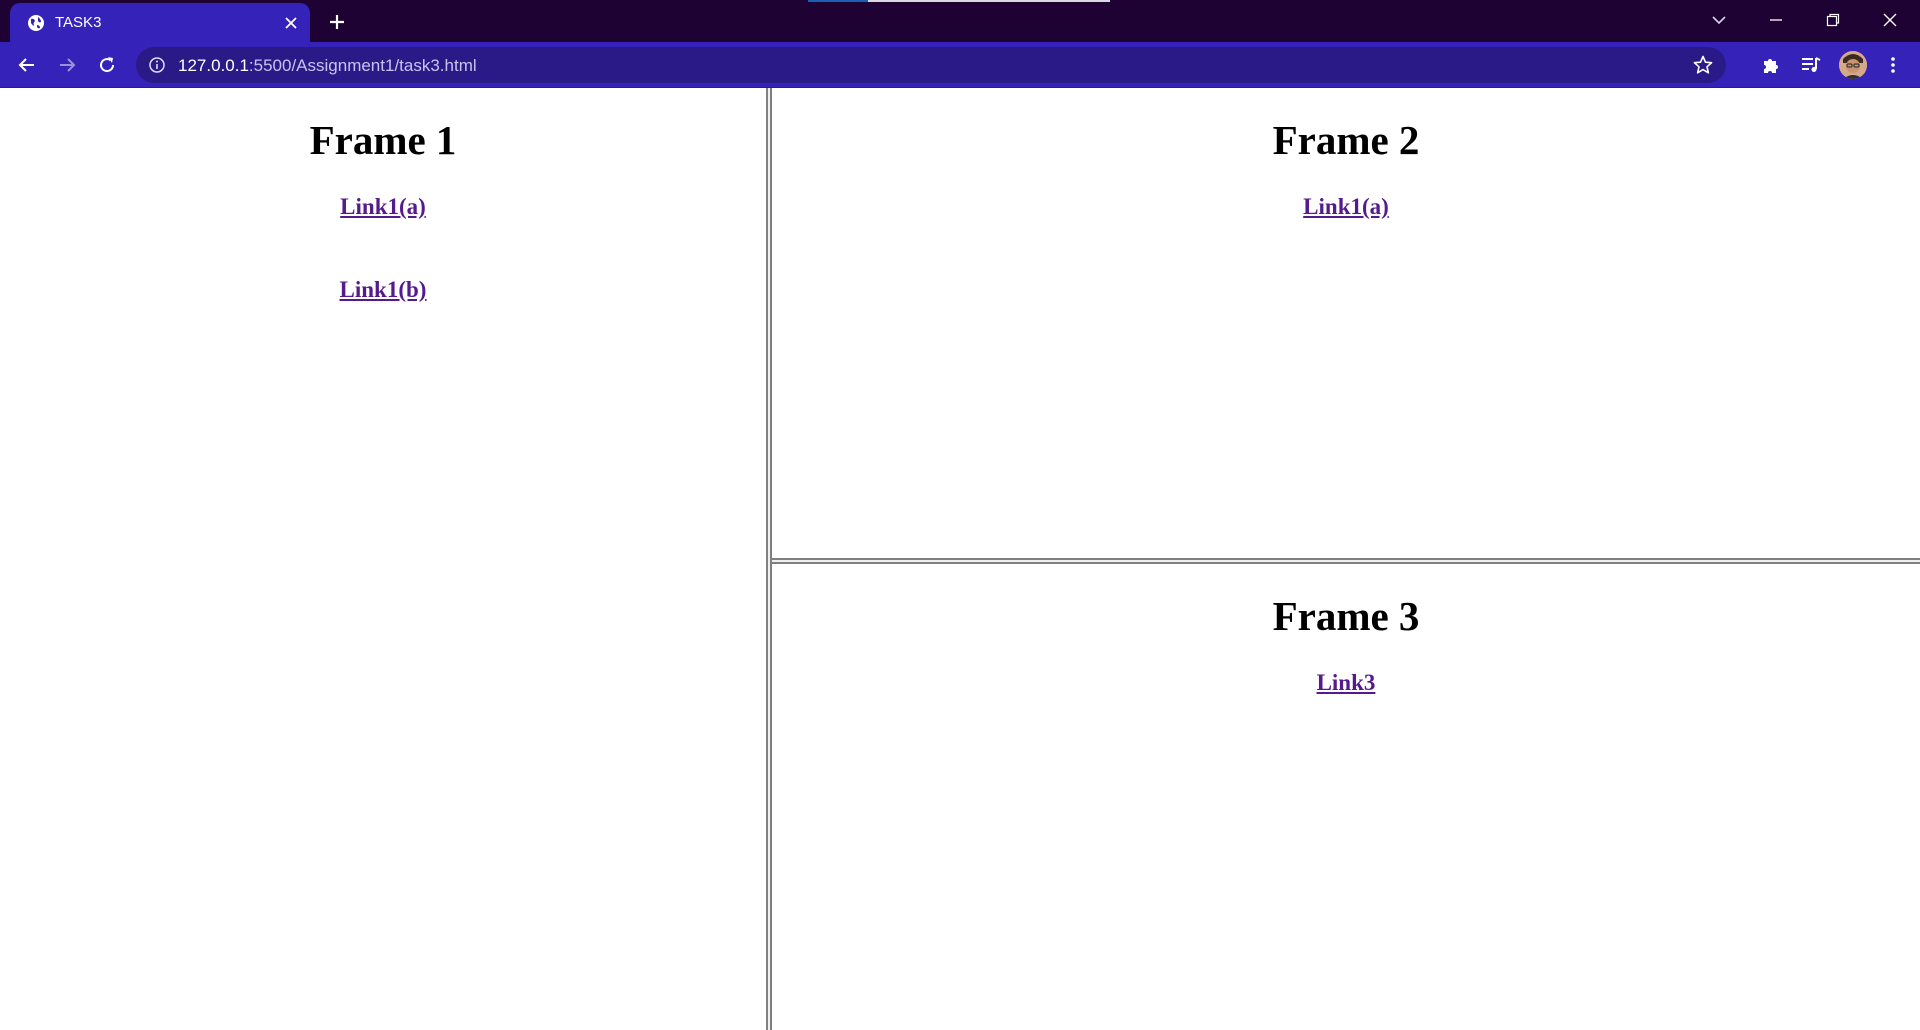  I want to click on frame-heading: Frame 3, so click(1346, 616).